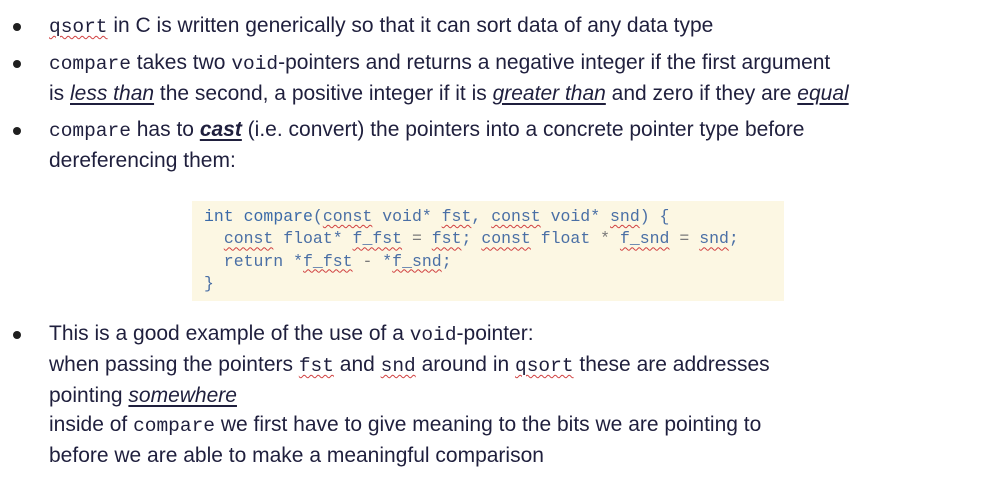 Image resolution: width=1002 pixels, height=492 pixels. I want to click on text-run: takes two, so click(181, 62).